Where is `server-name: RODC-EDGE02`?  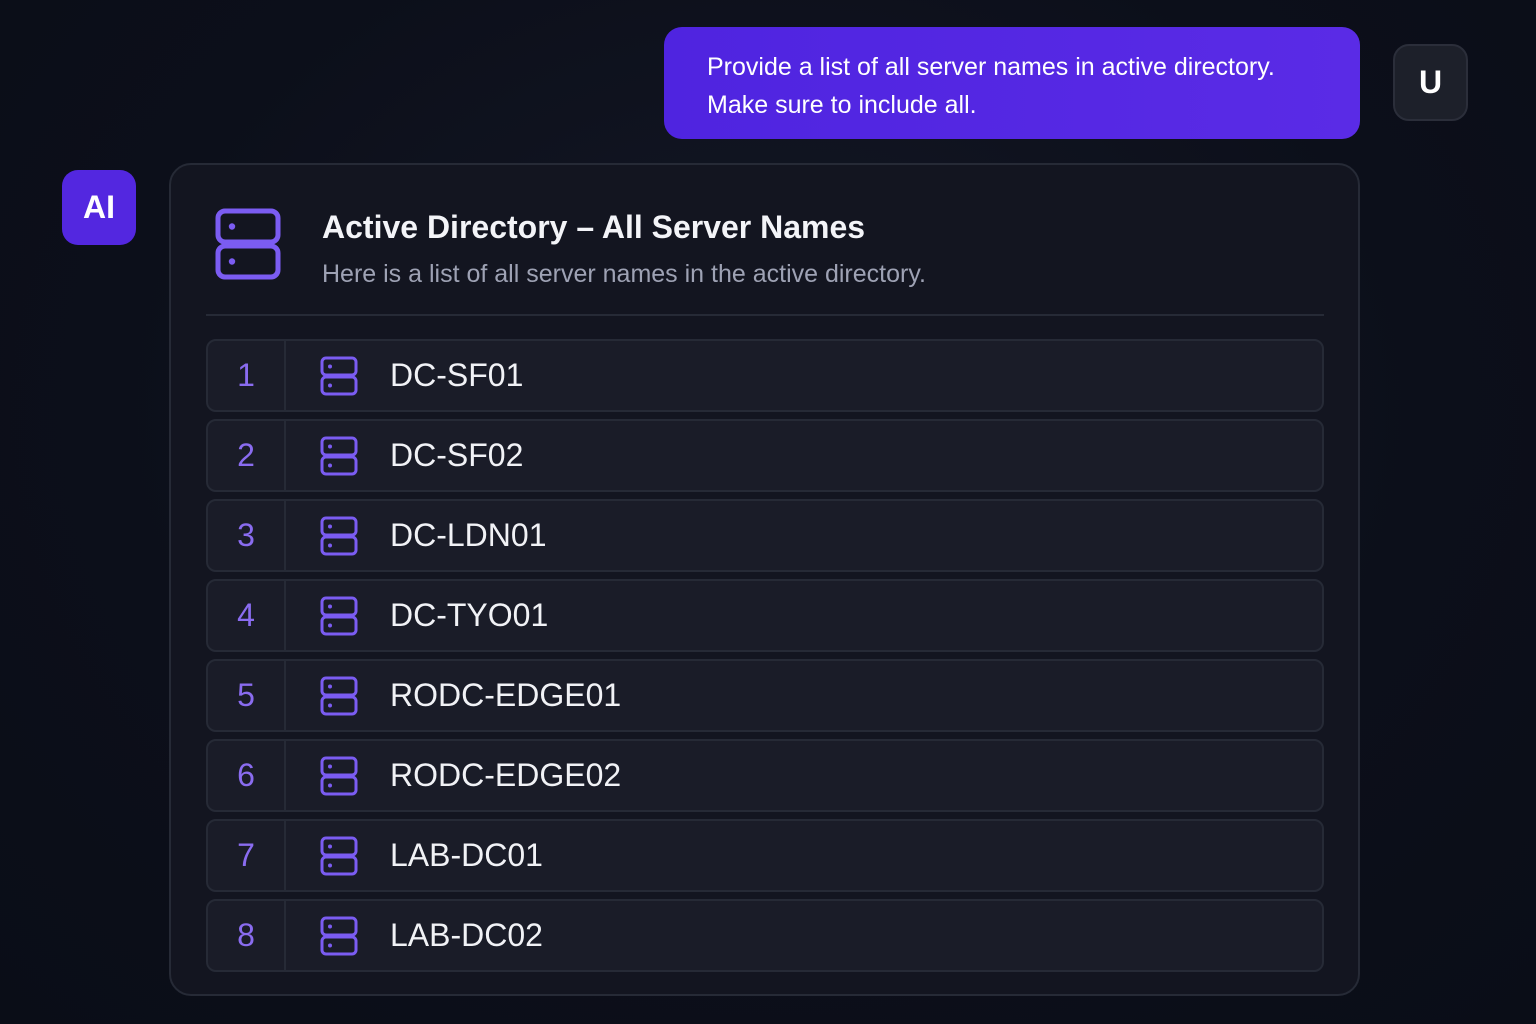 server-name: RODC-EDGE02 is located at coordinates (506, 775).